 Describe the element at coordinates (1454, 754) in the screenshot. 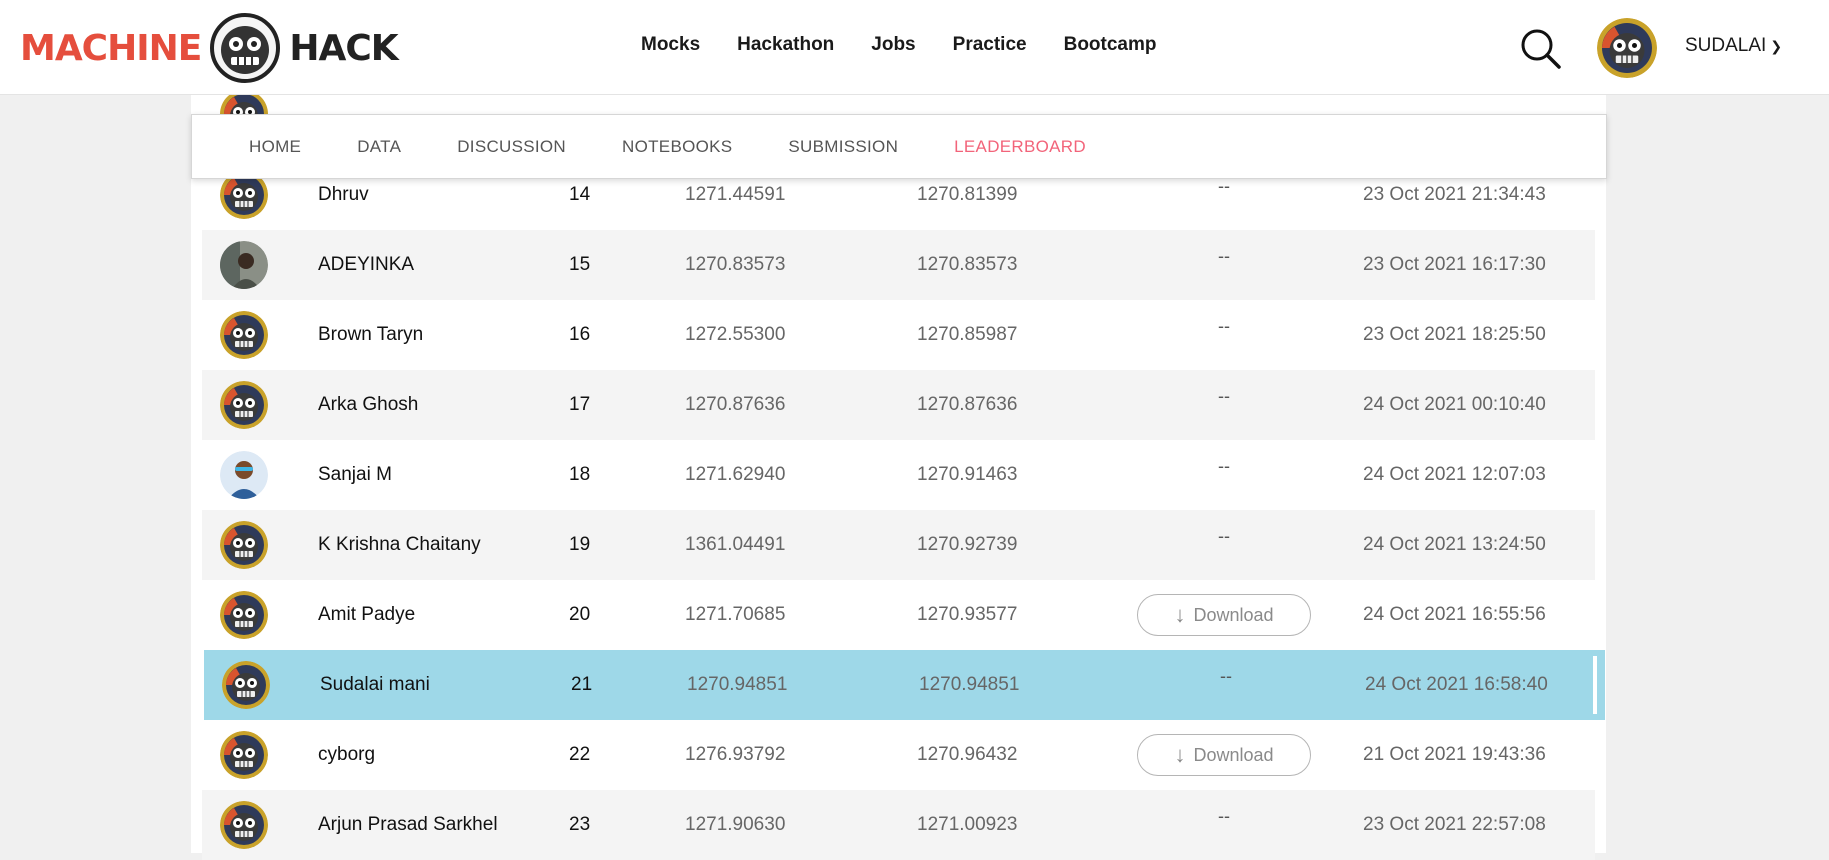

I see `submission-date: 21 Oct 2021 19:43:36` at that location.